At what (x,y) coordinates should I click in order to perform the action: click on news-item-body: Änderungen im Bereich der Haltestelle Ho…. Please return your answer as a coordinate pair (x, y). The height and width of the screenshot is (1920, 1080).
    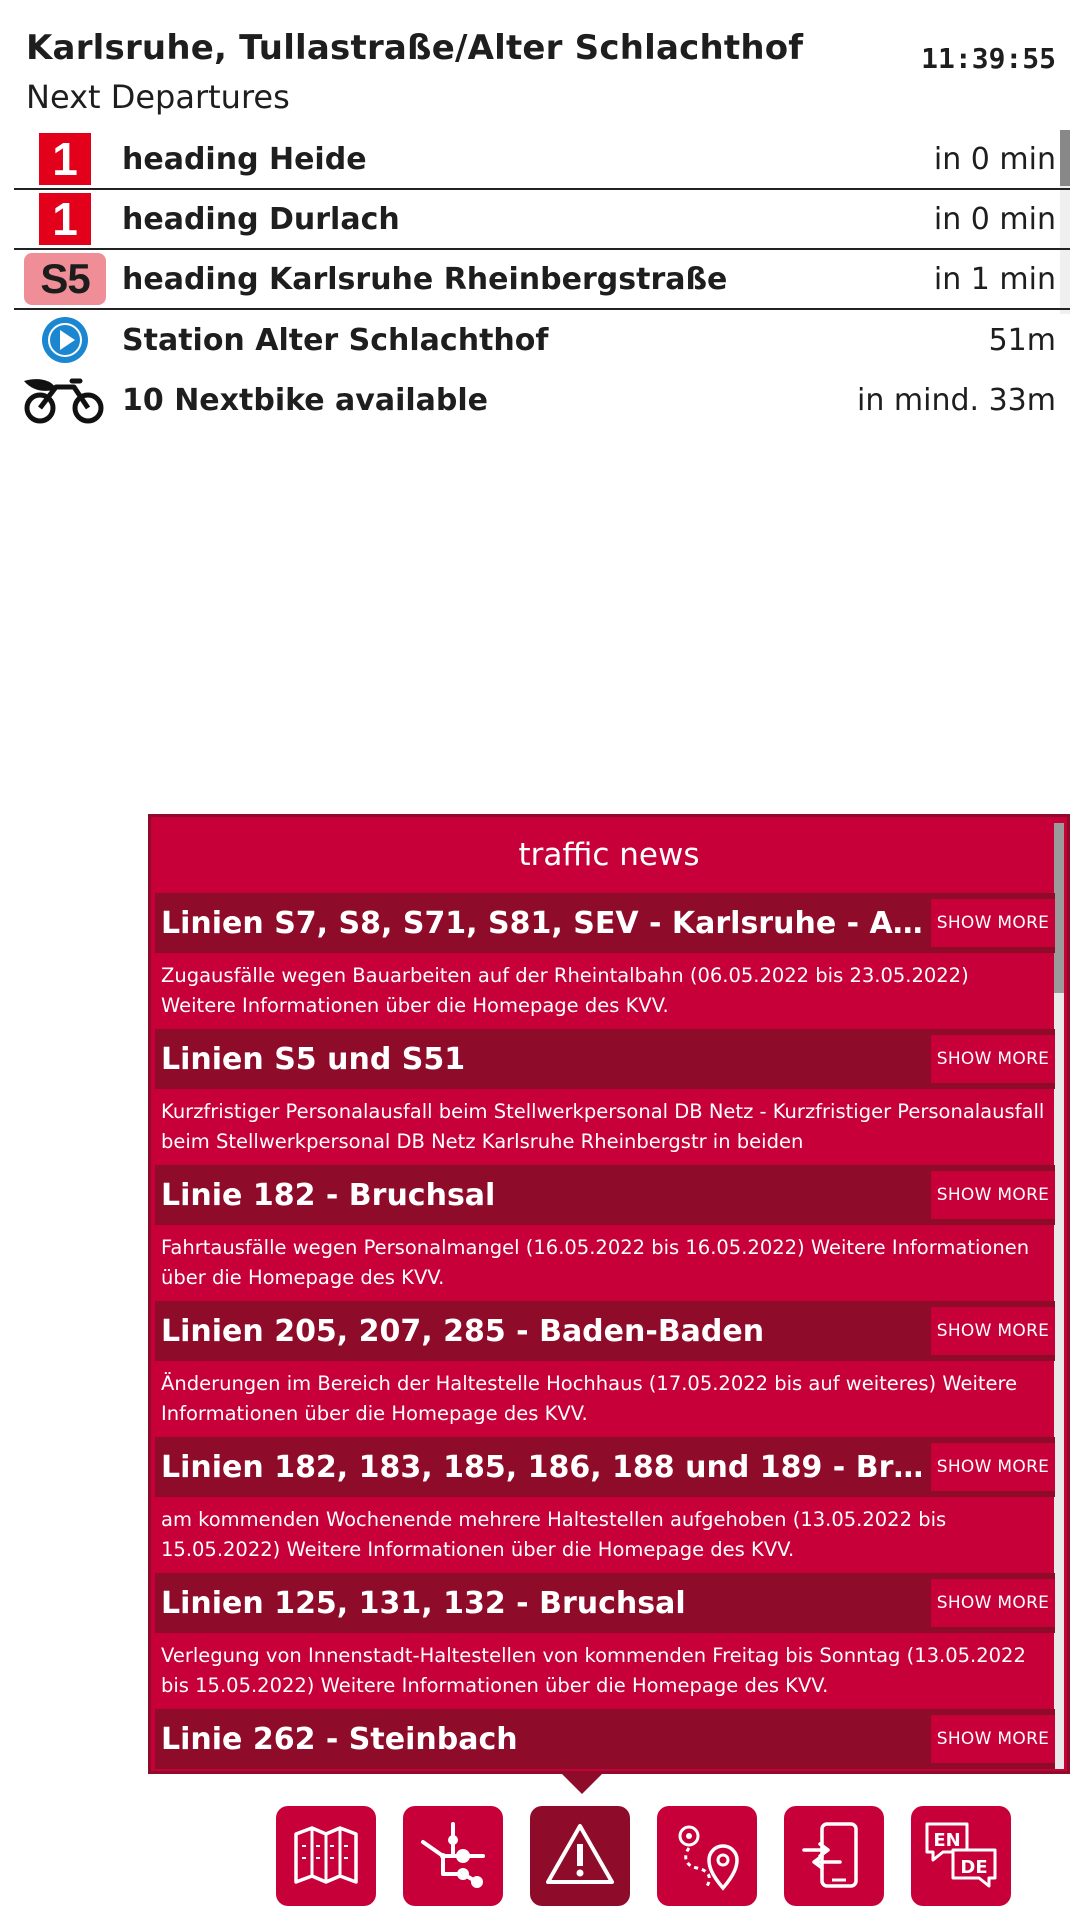
    Looking at the image, I should click on (589, 1398).